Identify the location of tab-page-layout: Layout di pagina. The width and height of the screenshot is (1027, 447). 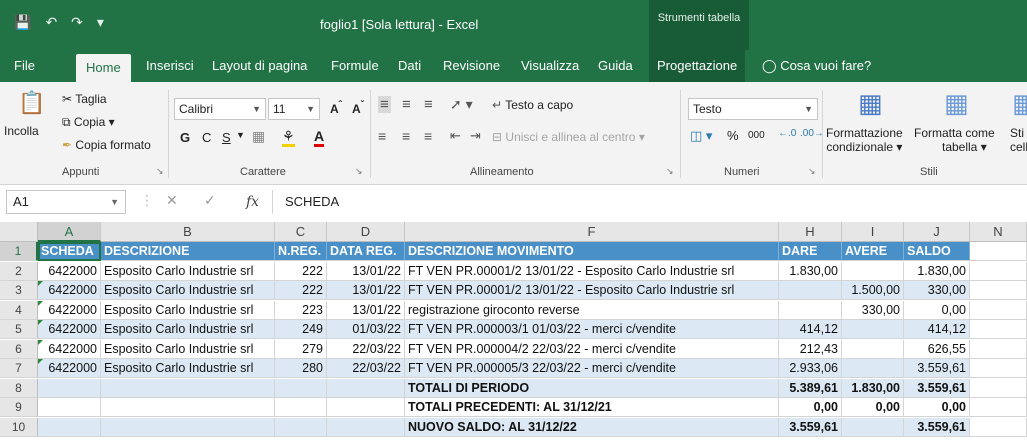
(259, 66).